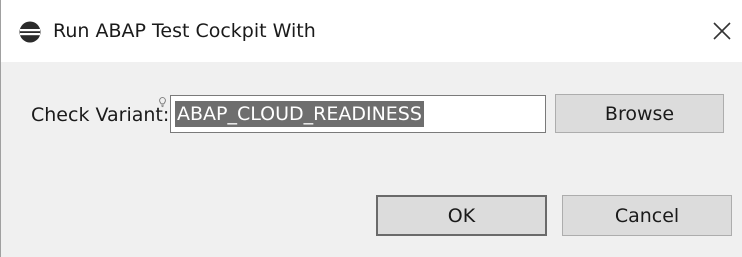 This screenshot has width=742, height=257. I want to click on close-icon, so click(722, 31).